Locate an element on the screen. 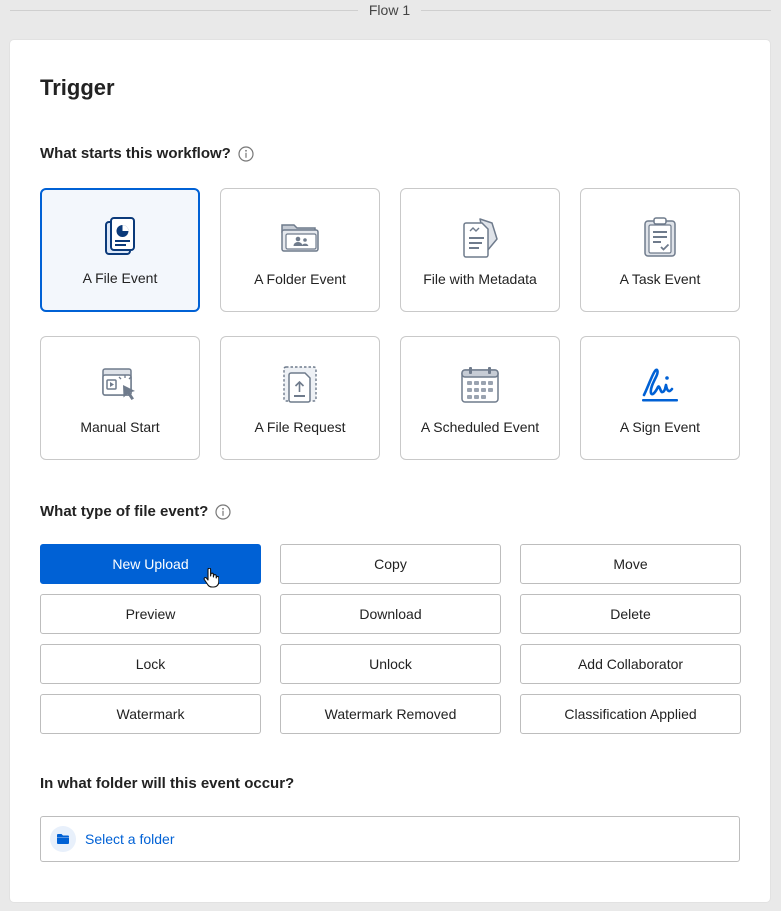 Image resolution: width=781 pixels, height=911 pixels. option-add-collaborator: Add Collaborator is located at coordinates (630, 664).